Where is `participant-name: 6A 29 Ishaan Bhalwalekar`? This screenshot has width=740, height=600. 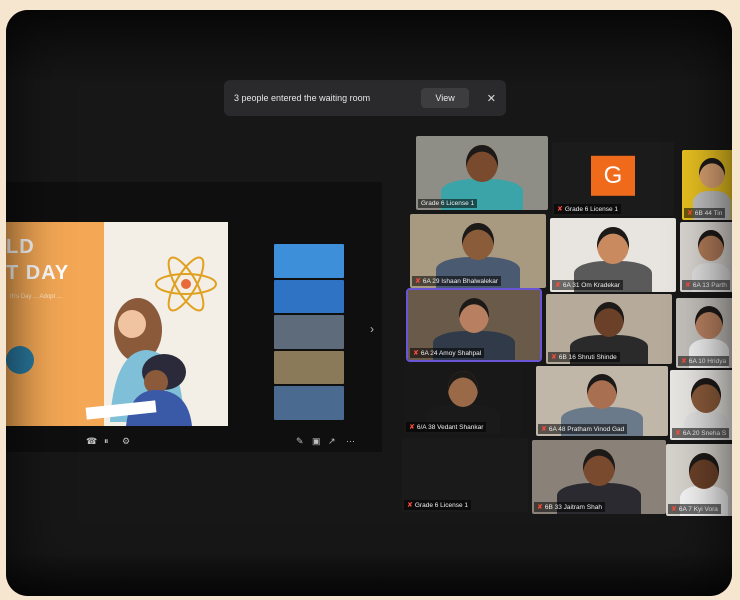 participant-name: 6A 29 Ishaan Bhalwalekar is located at coordinates (460, 281).